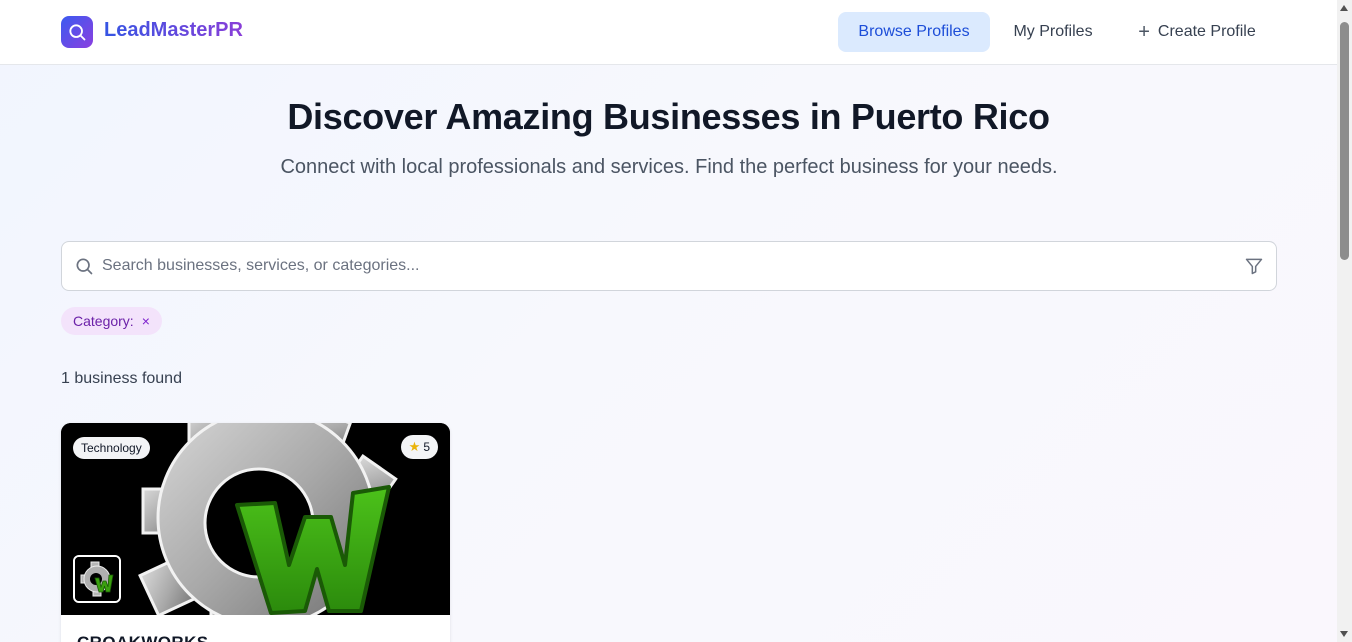  I want to click on search-input, so click(662, 266).